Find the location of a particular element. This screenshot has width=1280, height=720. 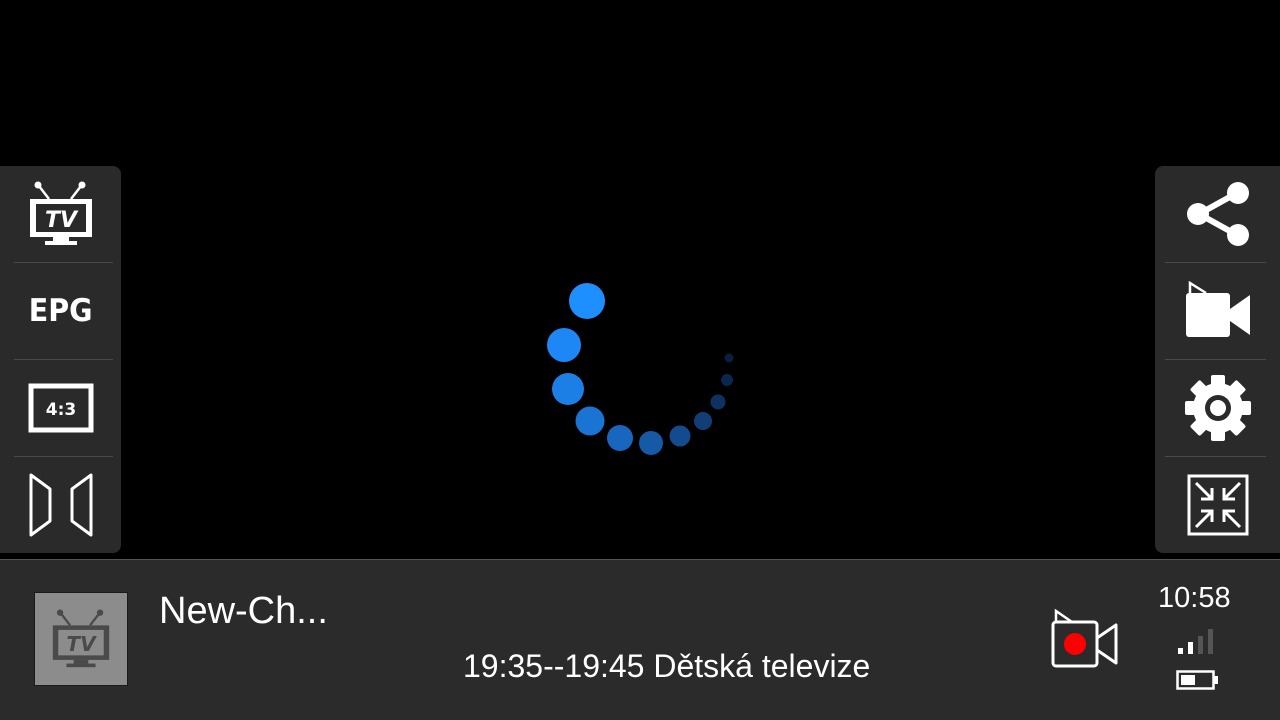

channels-button: TV is located at coordinates (60, 214).